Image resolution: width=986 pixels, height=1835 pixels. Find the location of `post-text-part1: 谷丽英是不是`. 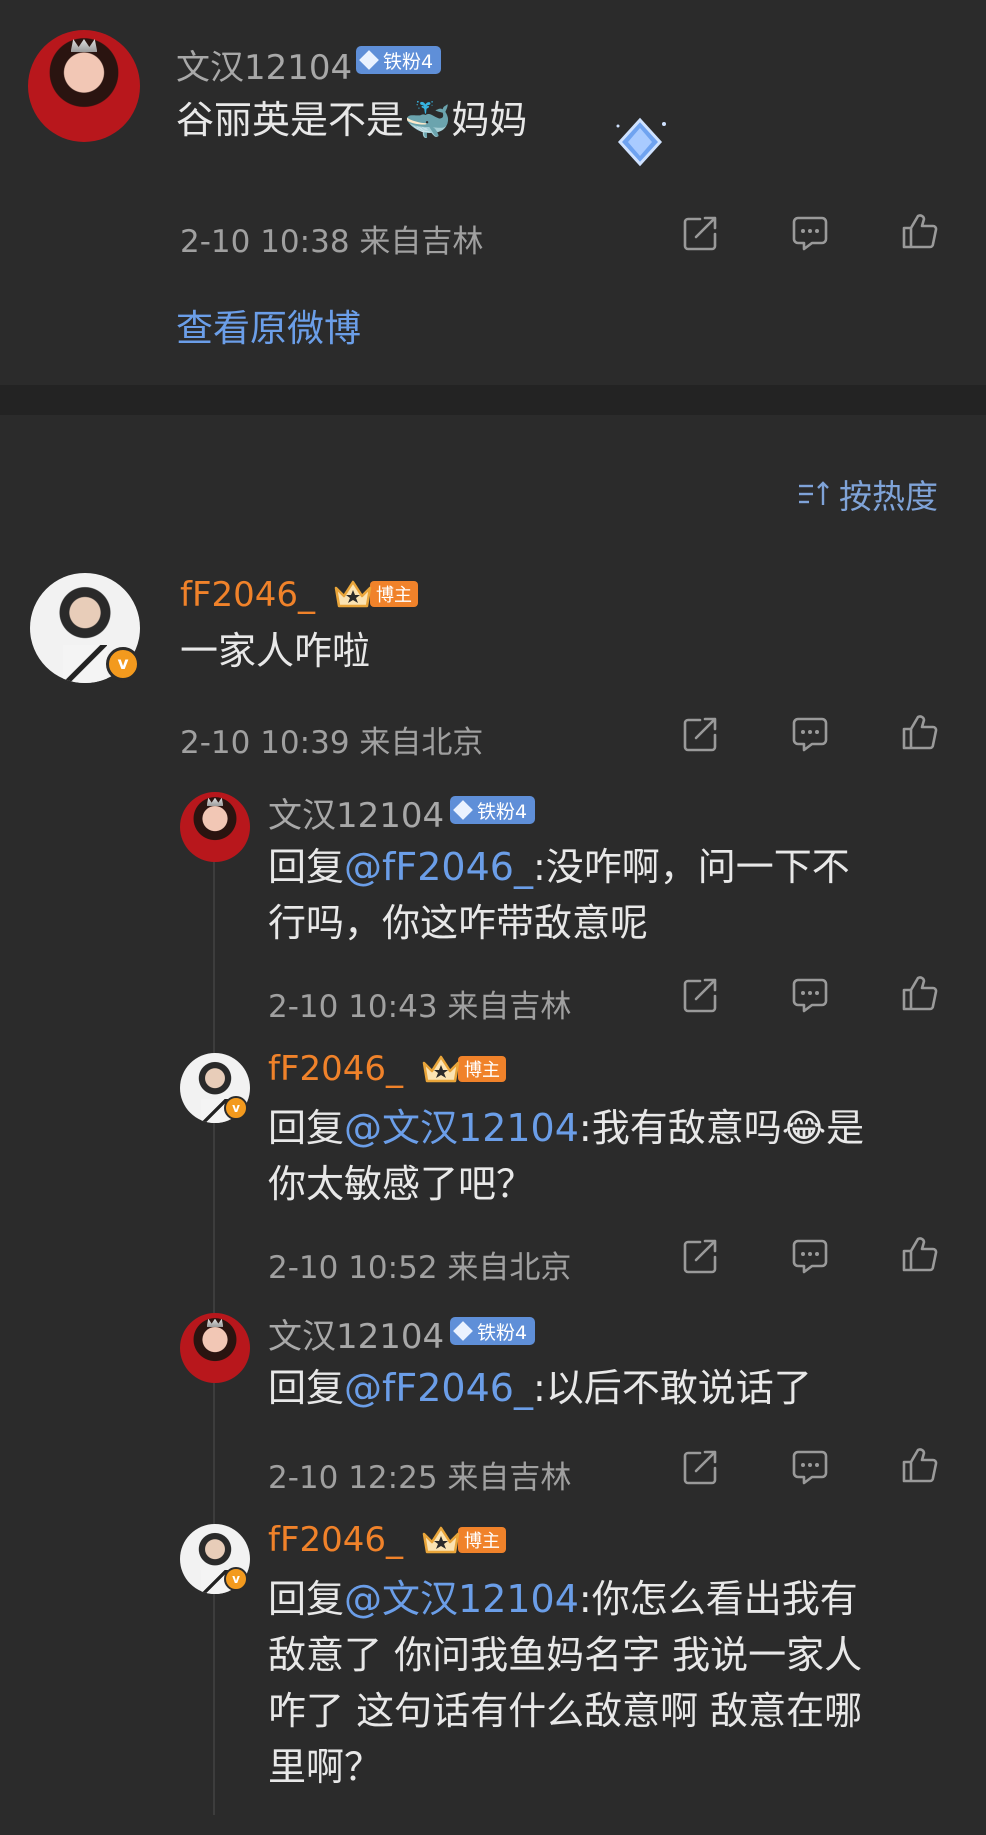

post-text-part1: 谷丽英是不是 is located at coordinates (290, 120).